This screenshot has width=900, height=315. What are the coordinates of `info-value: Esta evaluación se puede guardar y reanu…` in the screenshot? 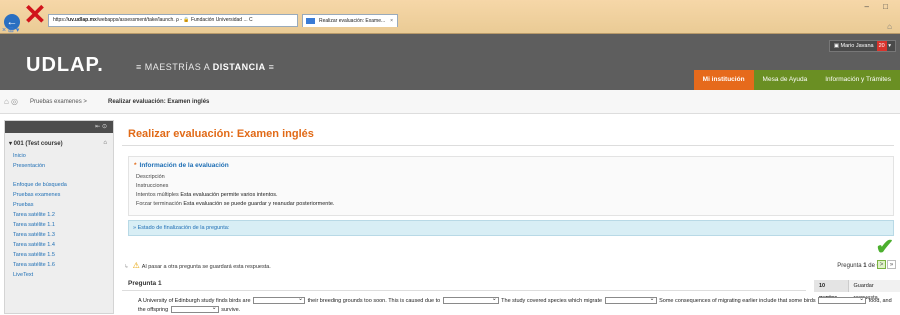 It's located at (259, 204).